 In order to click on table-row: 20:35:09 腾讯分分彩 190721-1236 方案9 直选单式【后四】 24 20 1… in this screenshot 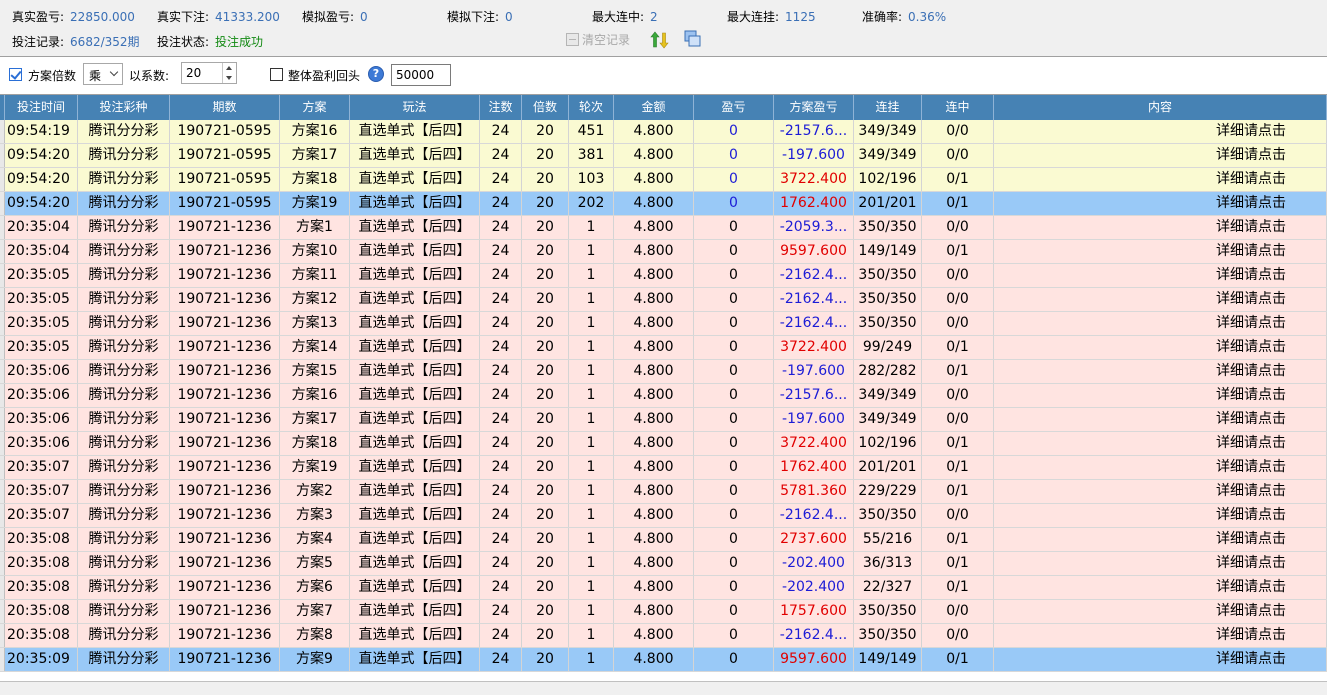, I will do `click(663, 660)`.